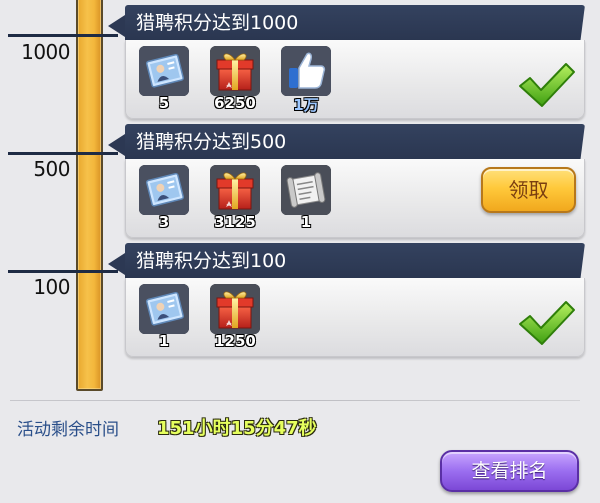  What do you see at coordinates (306, 71) in the screenshot?
I see `thumbs-up-icon` at bounding box center [306, 71].